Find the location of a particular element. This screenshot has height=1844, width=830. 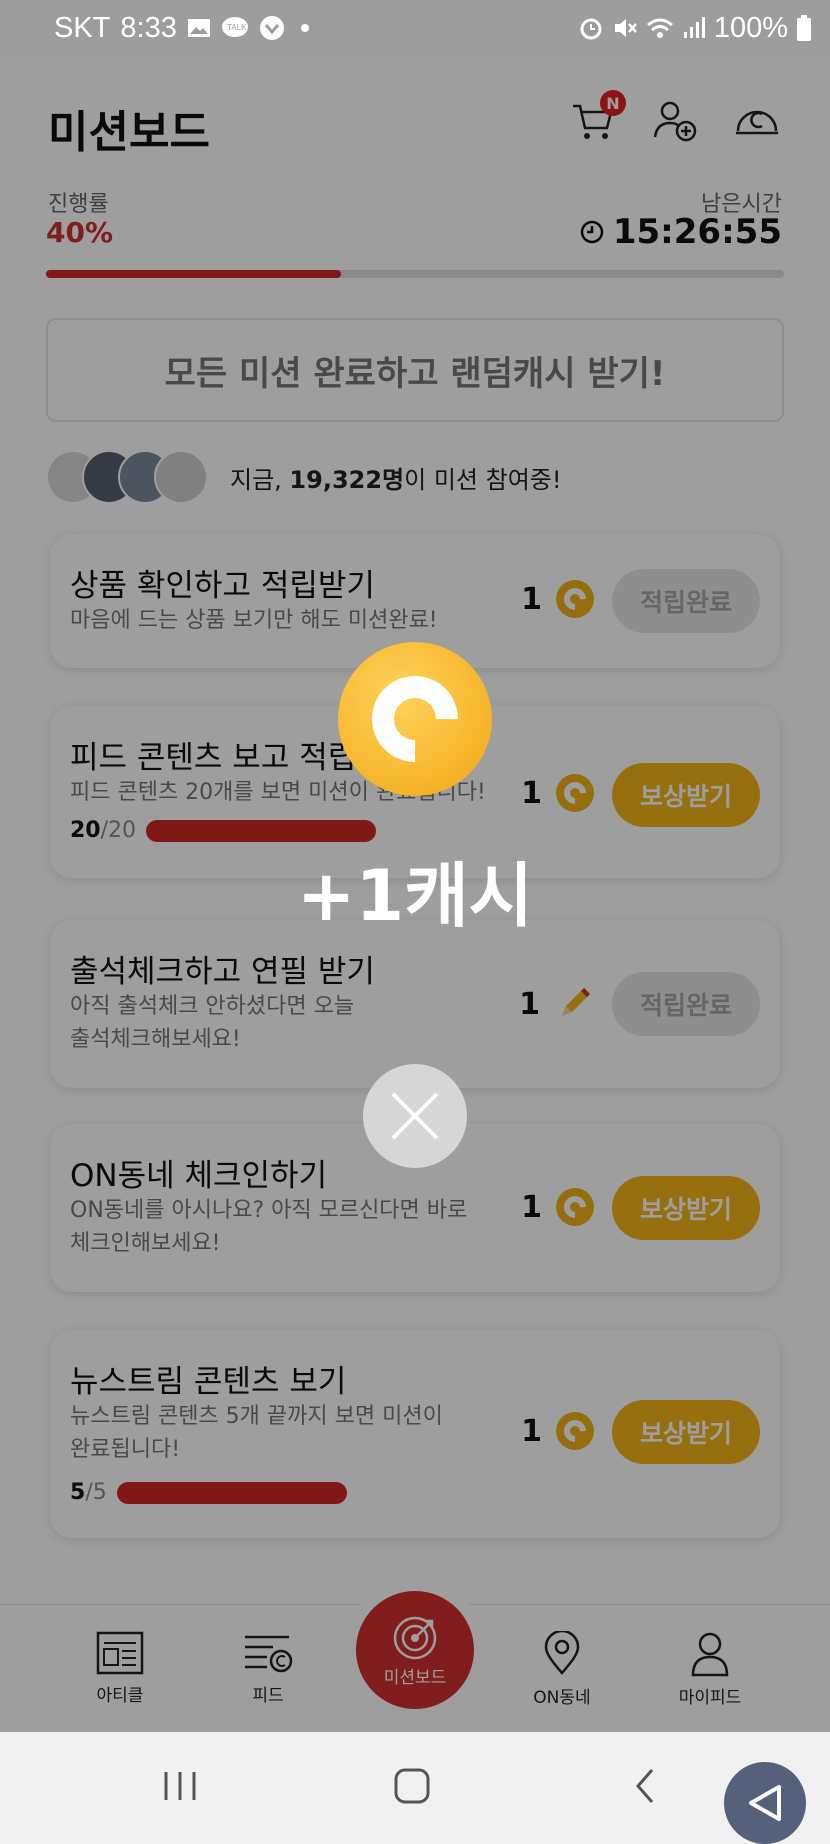

battery-percent: 100% is located at coordinates (750, 27).